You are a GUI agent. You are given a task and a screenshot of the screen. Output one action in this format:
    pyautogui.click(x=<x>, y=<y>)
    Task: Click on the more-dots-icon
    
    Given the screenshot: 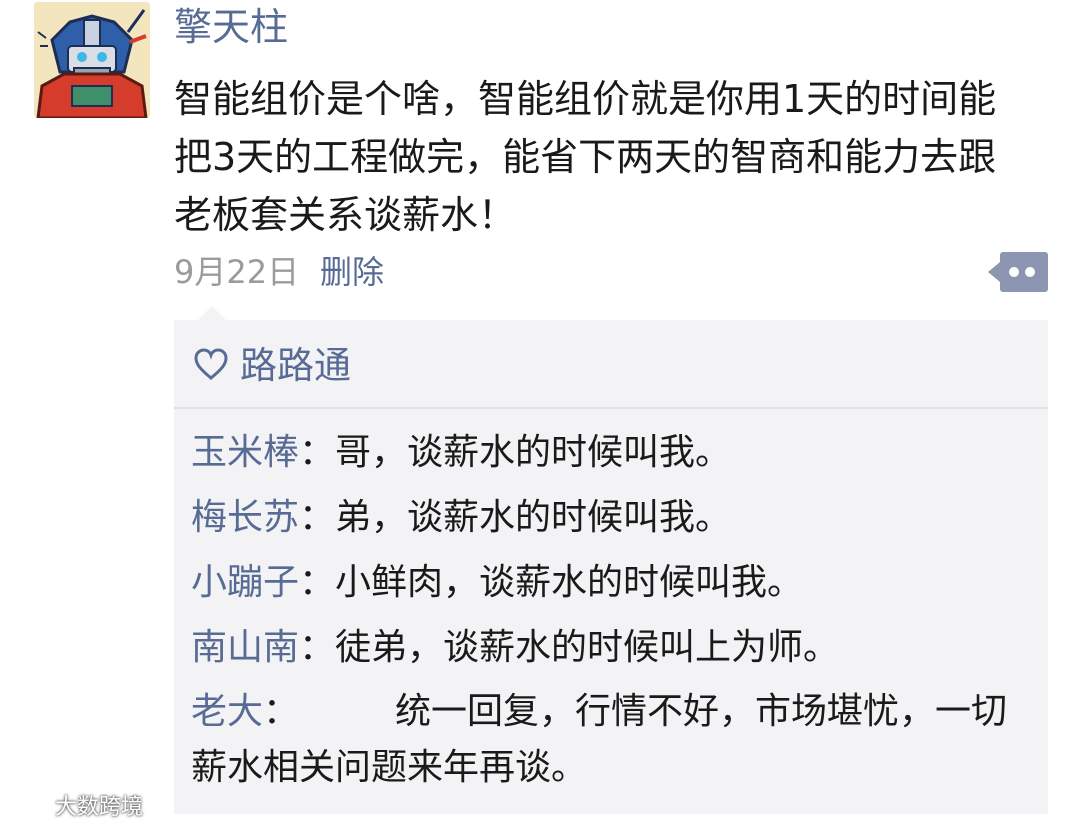 What is the action you would take?
    pyautogui.click(x=1018, y=272)
    